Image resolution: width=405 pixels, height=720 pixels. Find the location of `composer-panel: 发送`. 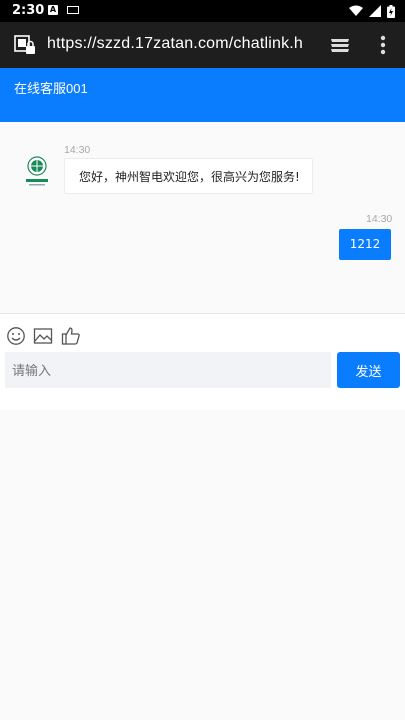

composer-panel: 发送 is located at coordinates (202, 362).